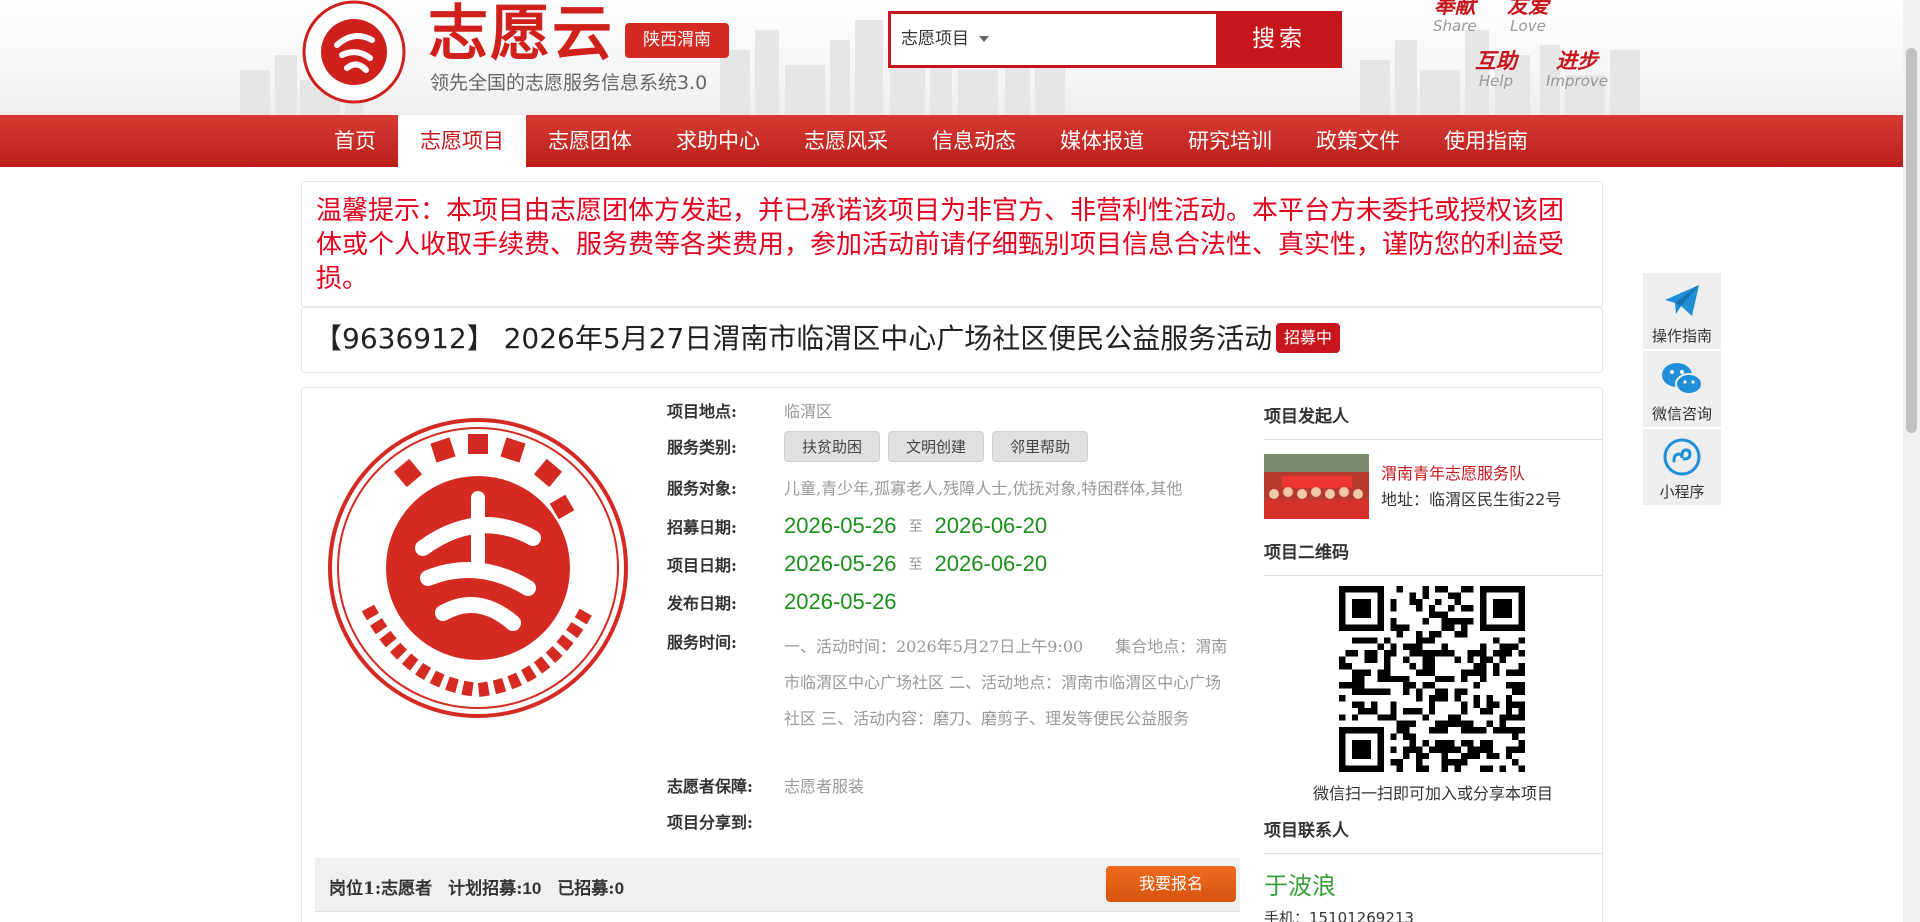  Describe the element at coordinates (1682, 379) in the screenshot. I see `wechat-icon` at that location.